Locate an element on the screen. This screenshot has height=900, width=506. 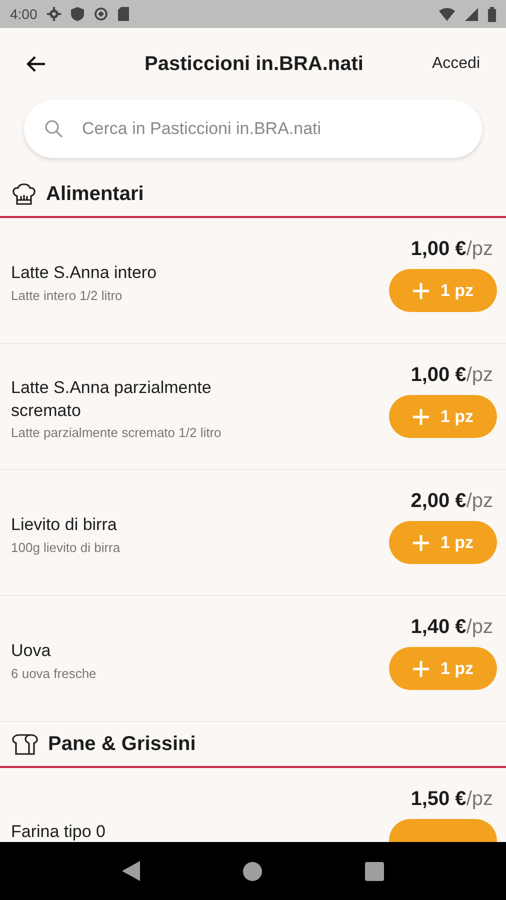
shield-icon is located at coordinates (77, 14).